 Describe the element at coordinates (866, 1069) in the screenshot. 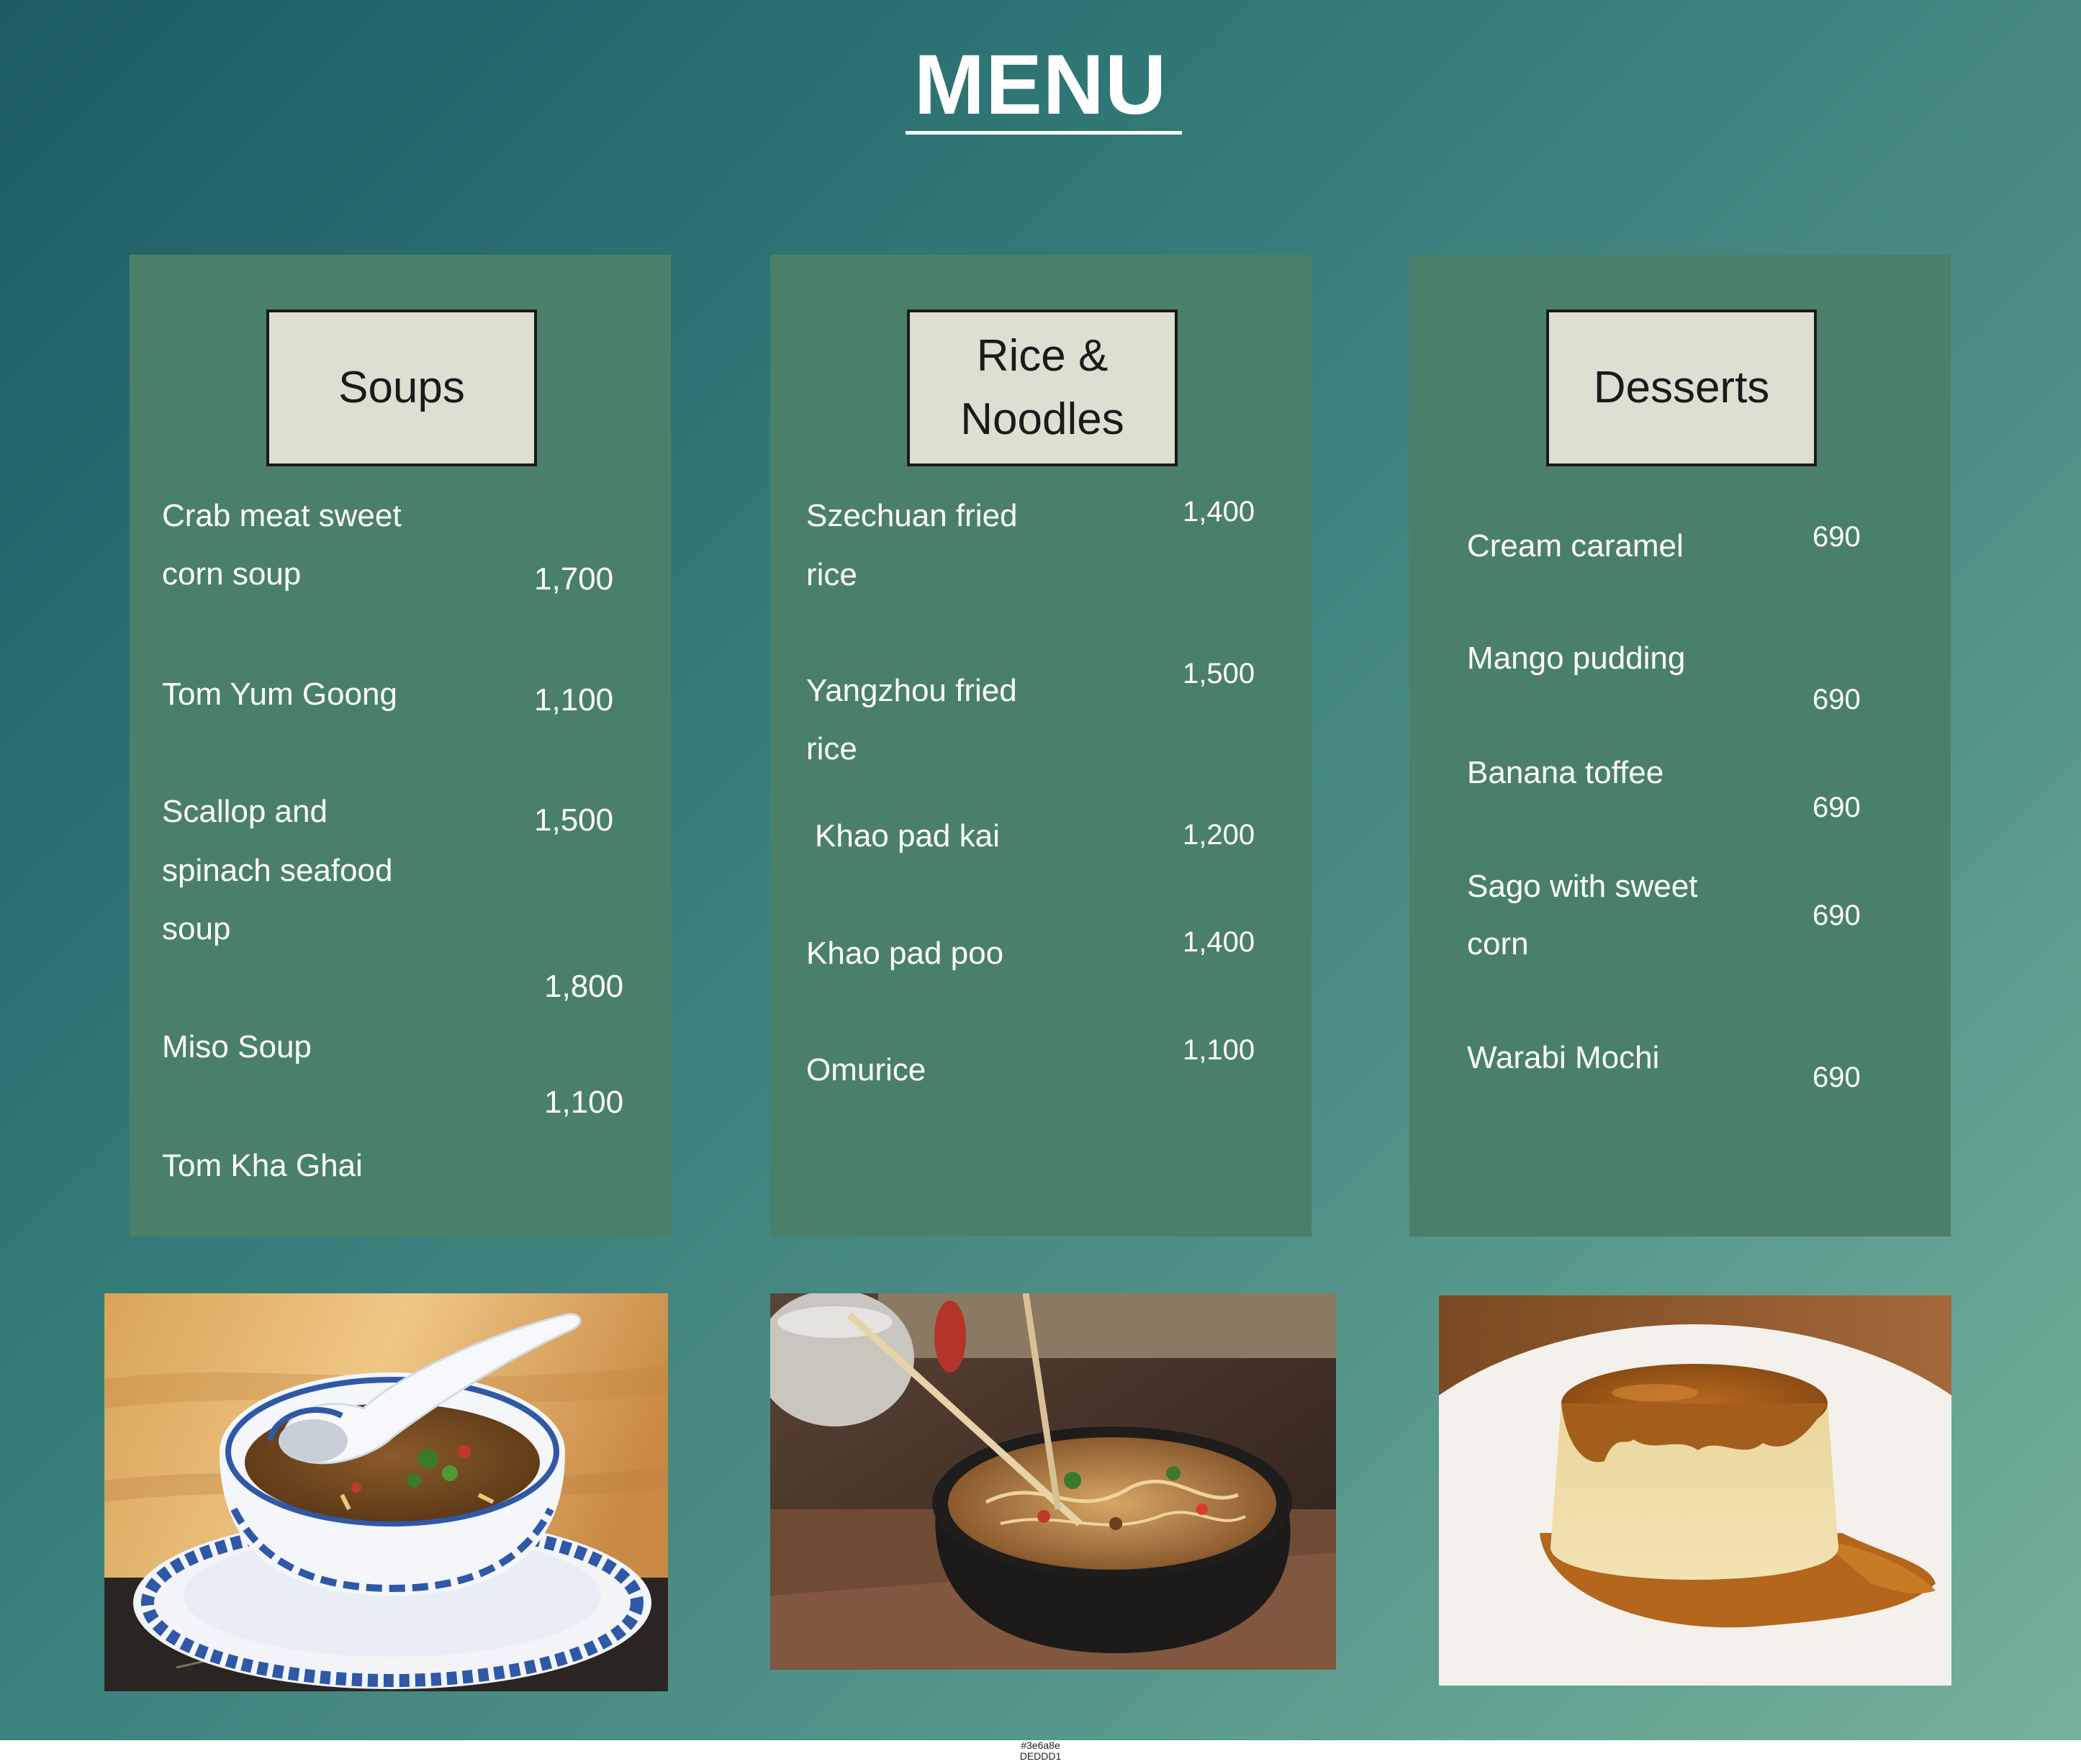

I see `rice-item-name: Omurice` at that location.